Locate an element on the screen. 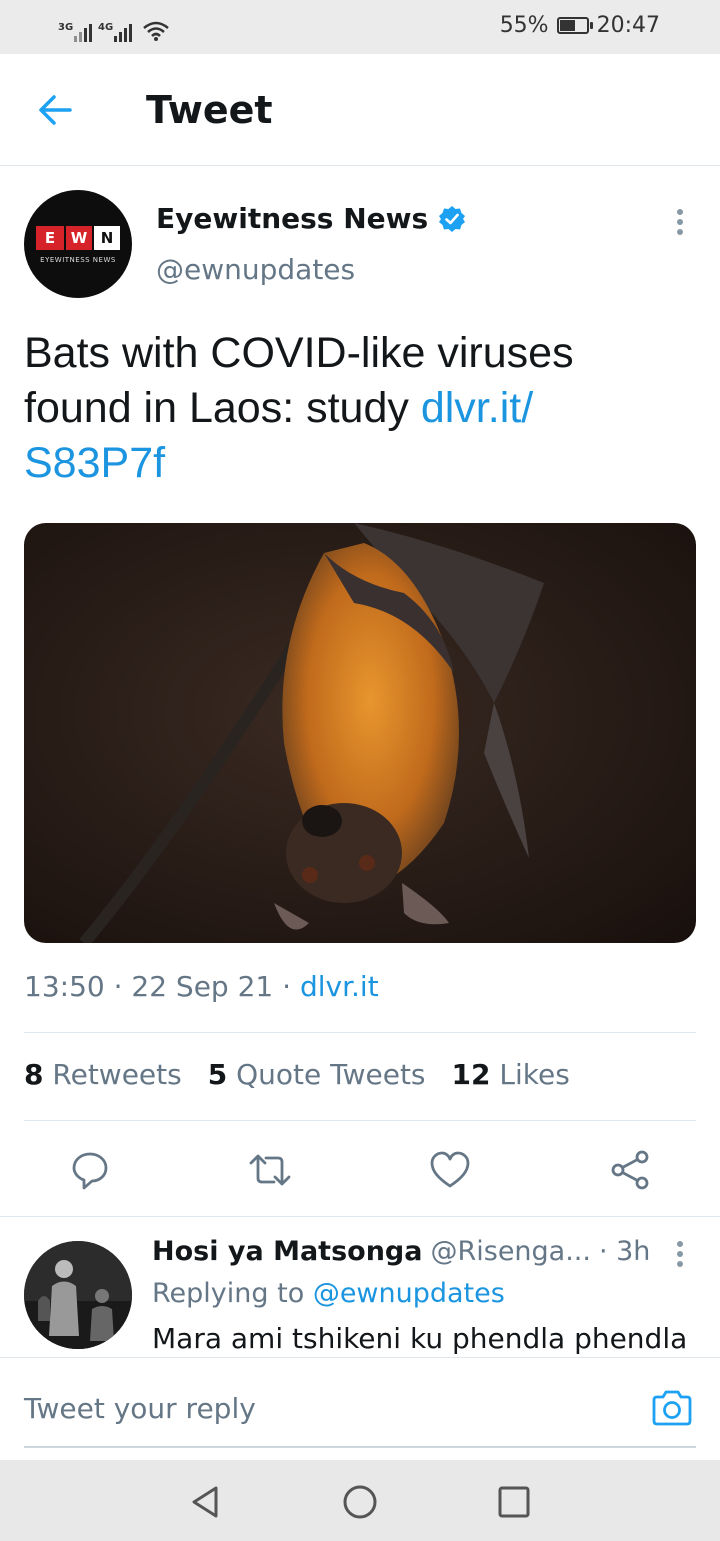 The image size is (720, 1541). clock: 20:47 is located at coordinates (628, 25).